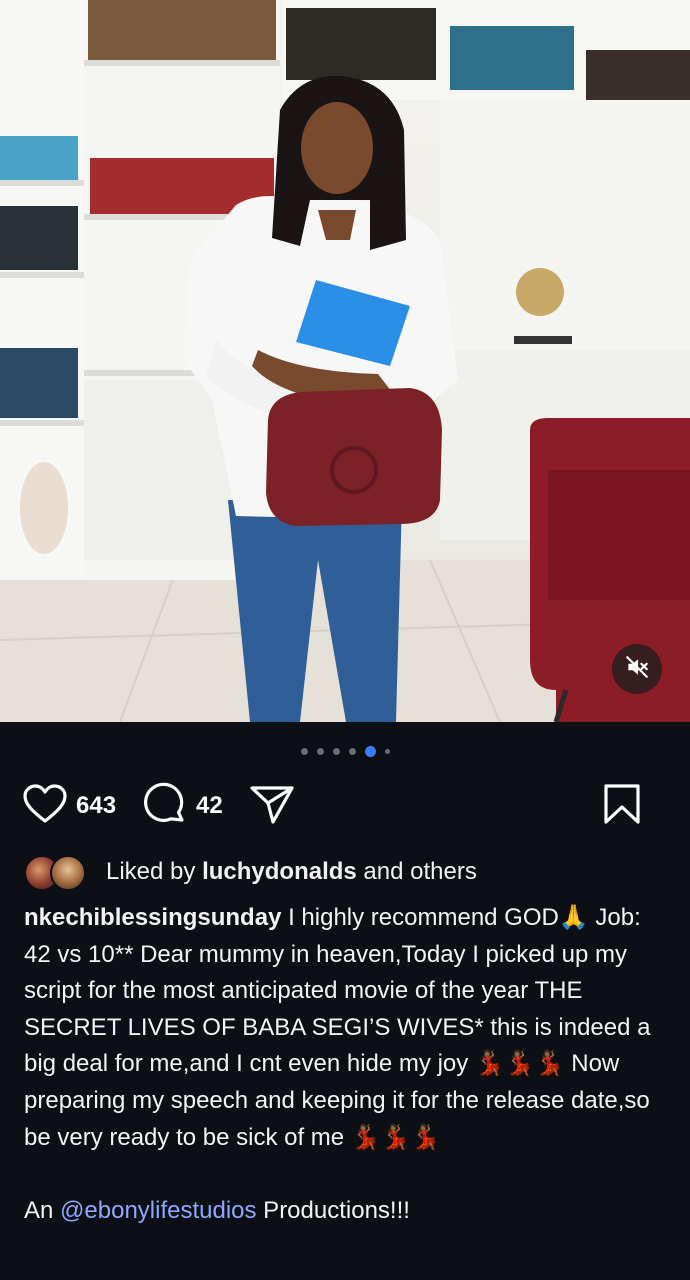 This screenshot has width=690, height=1280. What do you see at coordinates (165, 806) in the screenshot?
I see `comment-bubble-icon` at bounding box center [165, 806].